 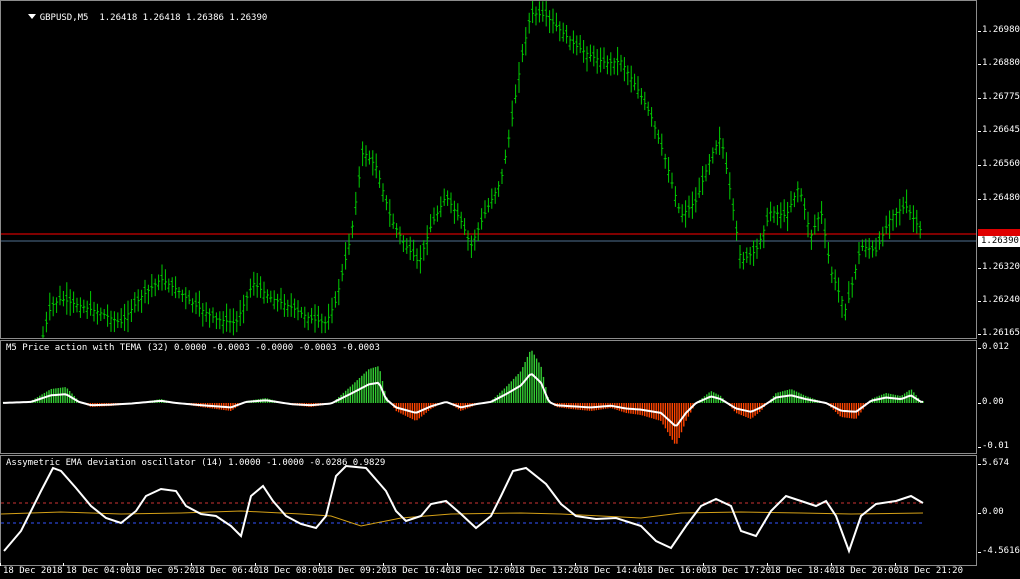 What do you see at coordinates (993, 446) in the screenshot?
I see `tema-tick: -0.01` at bounding box center [993, 446].